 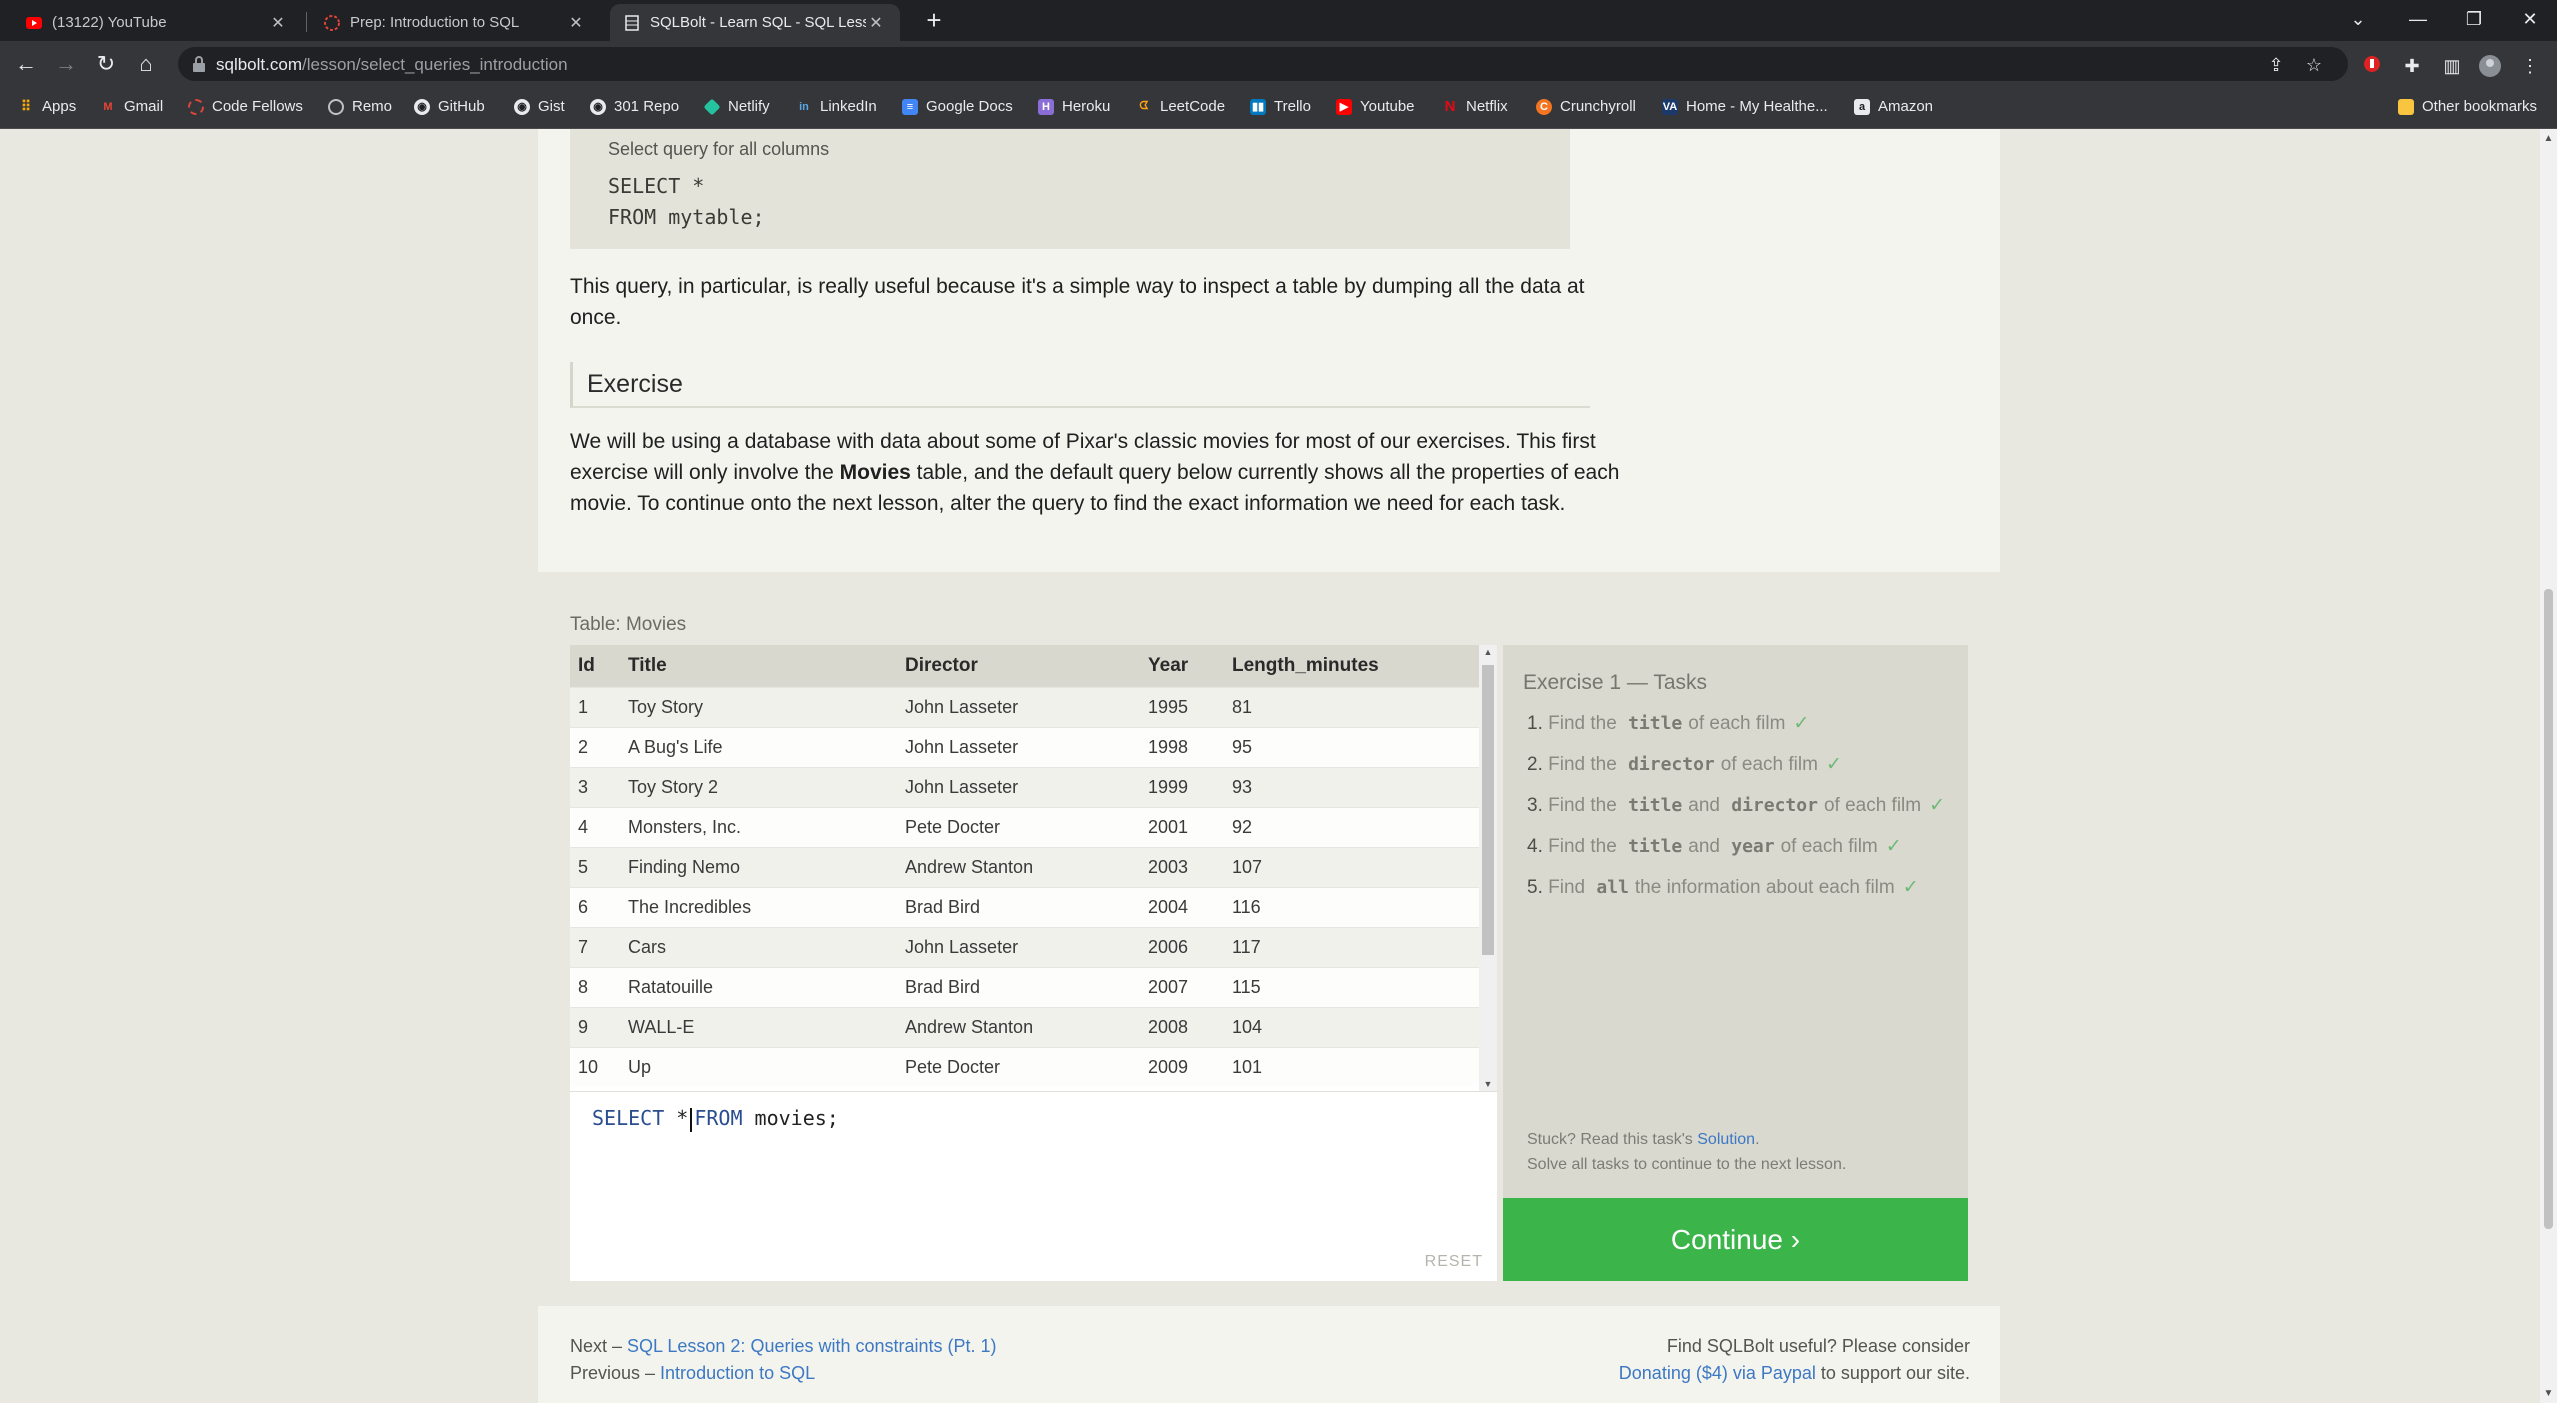 What do you see at coordinates (804, 106) in the screenshot?
I see `linkedin-icon: in` at bounding box center [804, 106].